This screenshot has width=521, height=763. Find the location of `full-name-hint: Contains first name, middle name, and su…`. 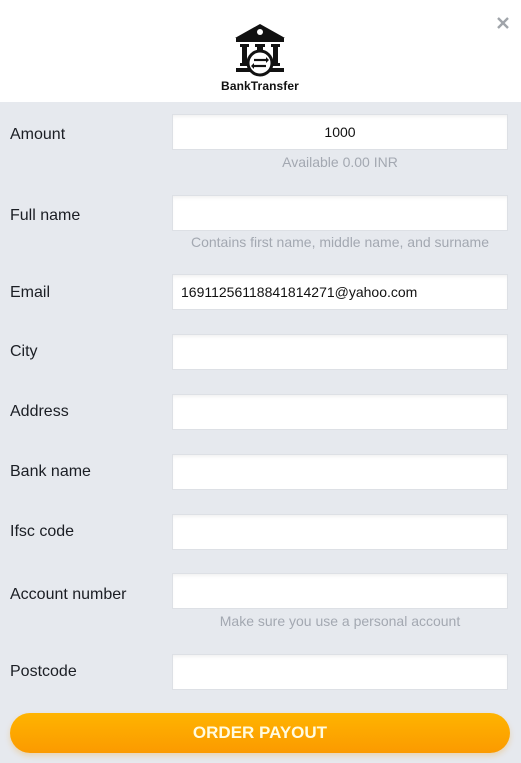

full-name-hint: Contains first name, middle name, and su… is located at coordinates (340, 242).